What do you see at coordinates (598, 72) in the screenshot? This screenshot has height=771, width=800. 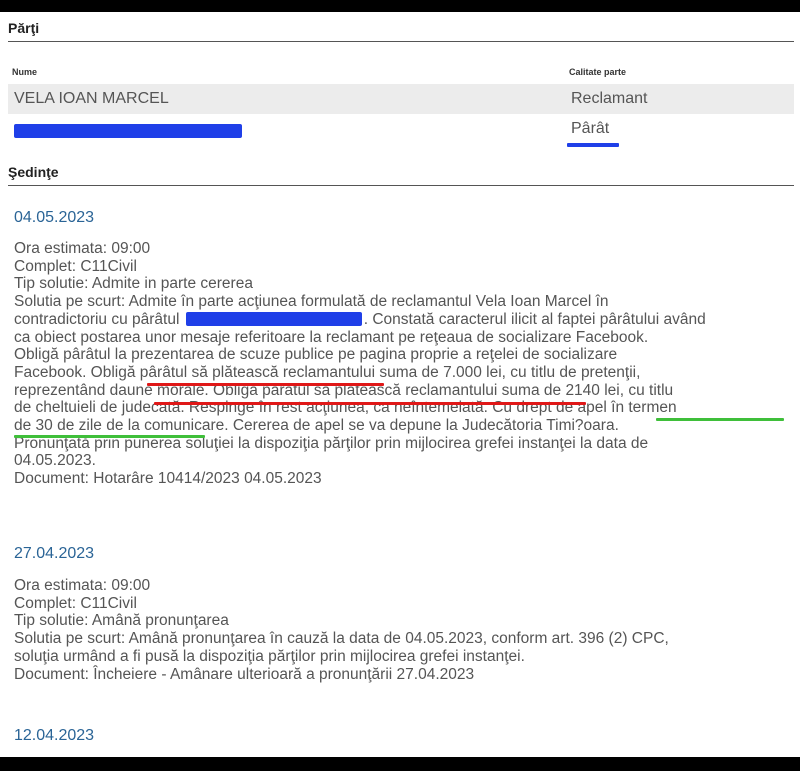 I see `column-header-calitate: Calitate parte` at bounding box center [598, 72].